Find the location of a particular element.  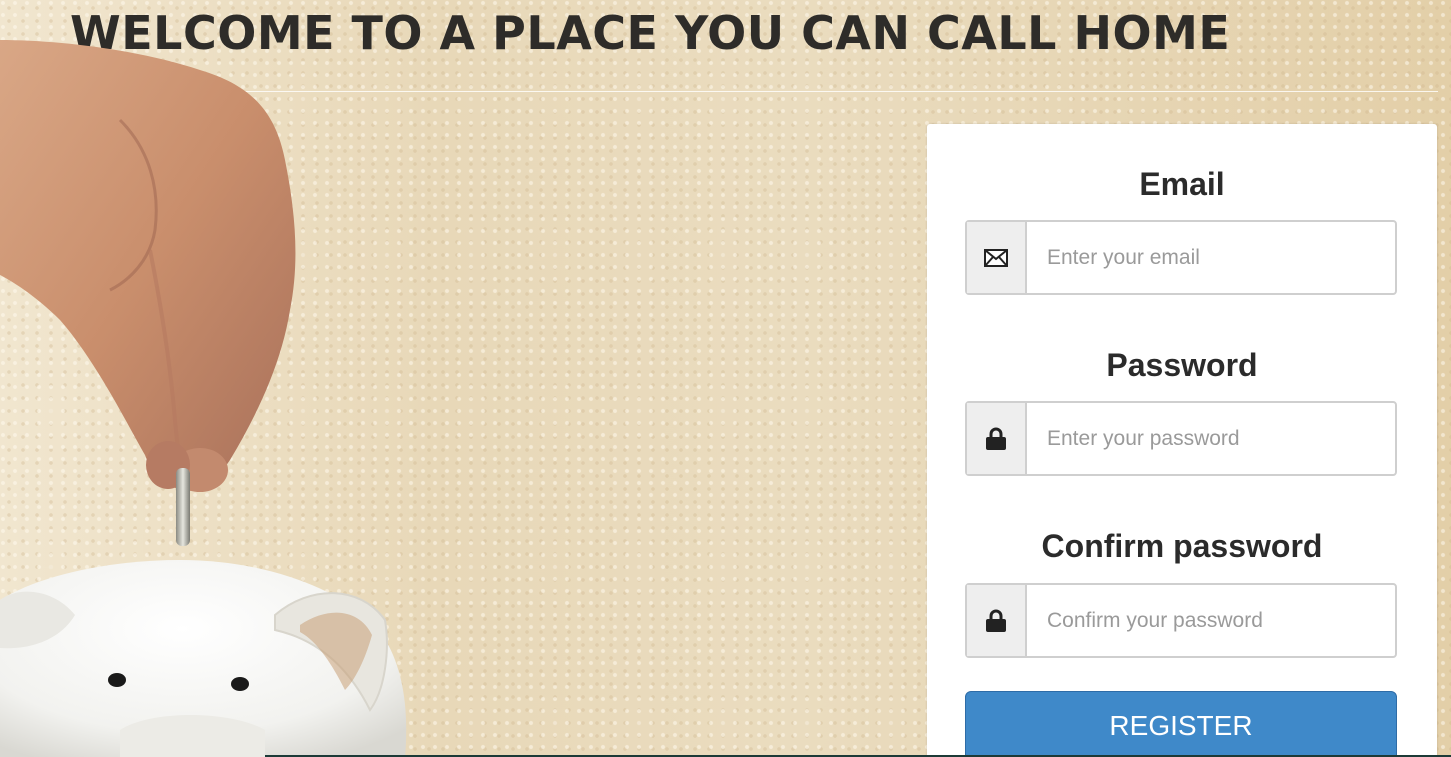

register-button: REGISTER is located at coordinates (1181, 724).